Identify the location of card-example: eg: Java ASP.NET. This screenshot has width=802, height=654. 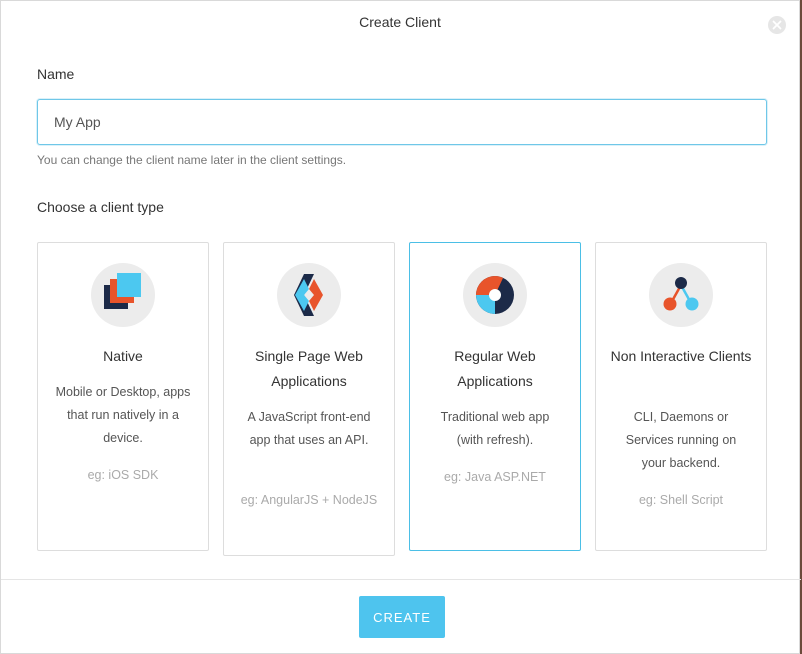
(495, 477).